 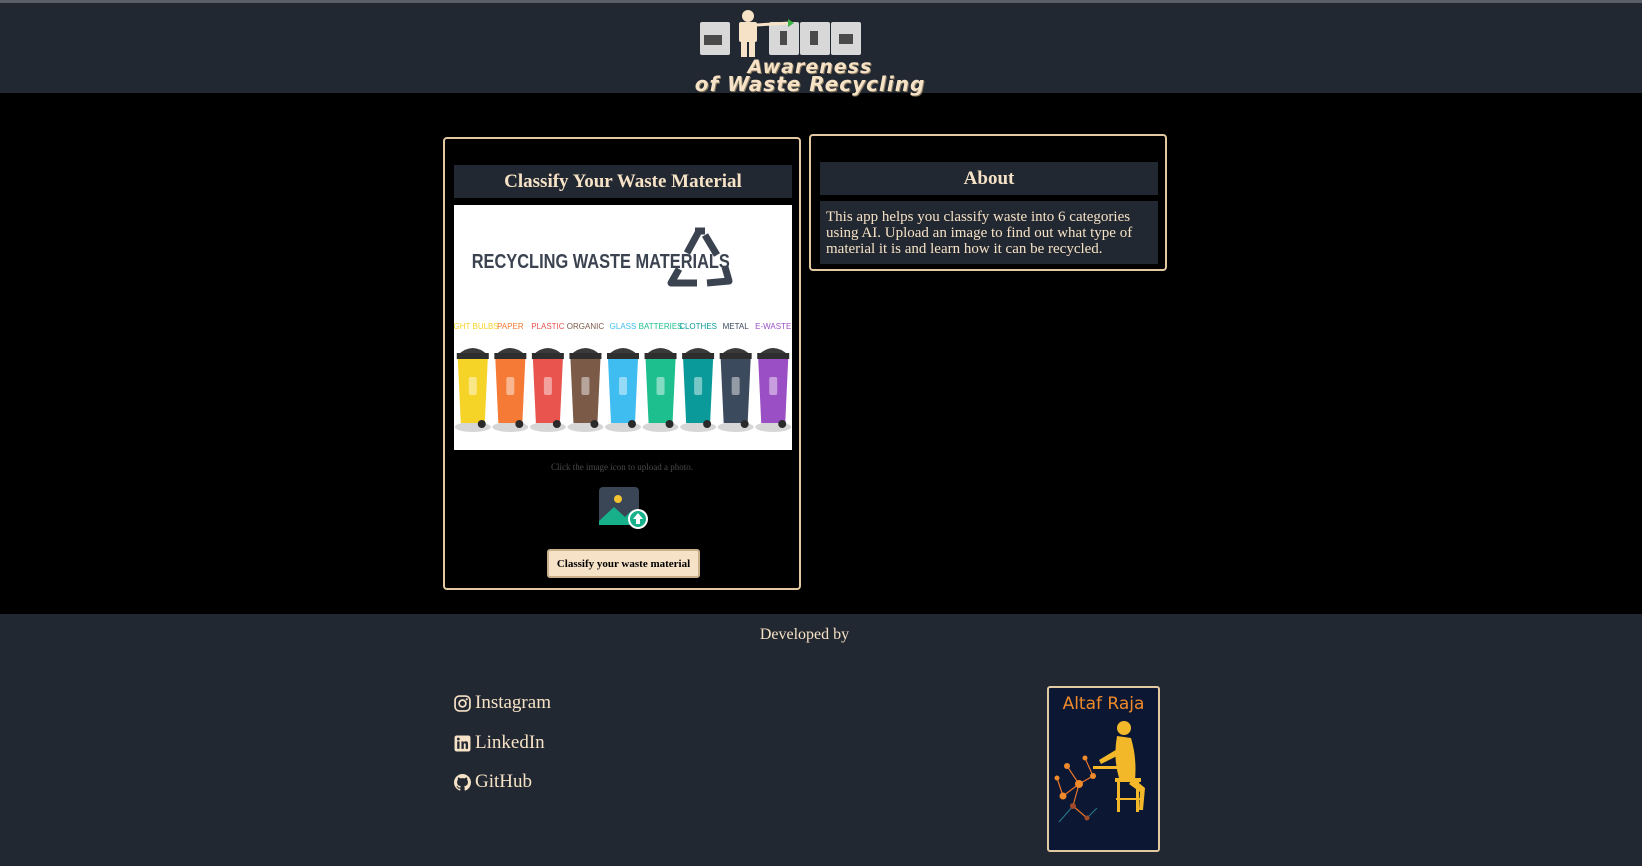 I want to click on github-link-label: GitHub, so click(x=503, y=781).